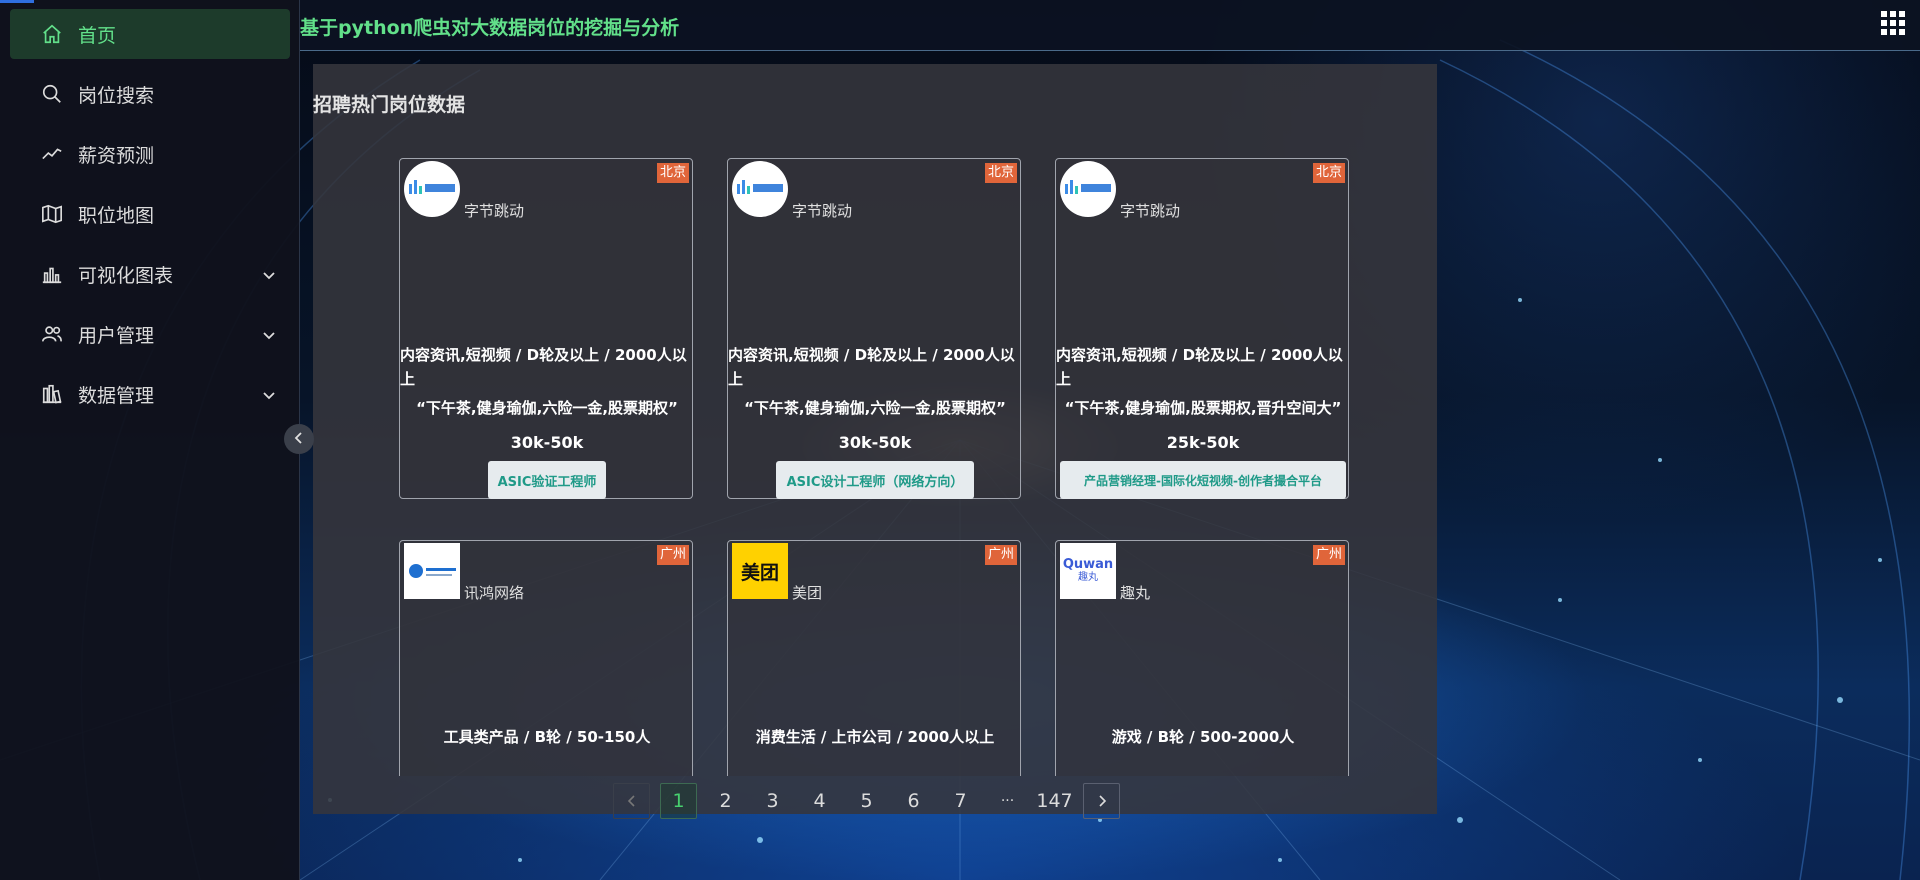 The width and height of the screenshot is (1920, 880). I want to click on sidebar-collapse-button, so click(299, 439).